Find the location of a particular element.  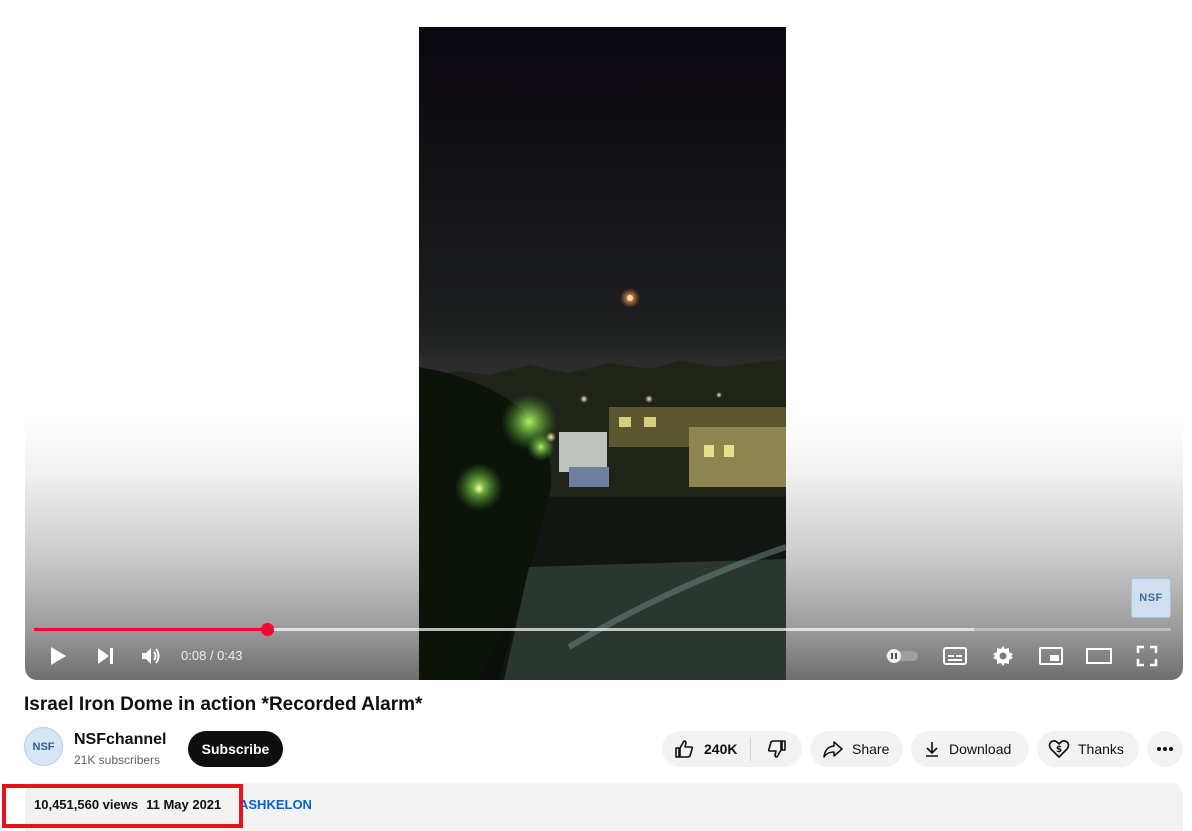

play-button is located at coordinates (58, 656).